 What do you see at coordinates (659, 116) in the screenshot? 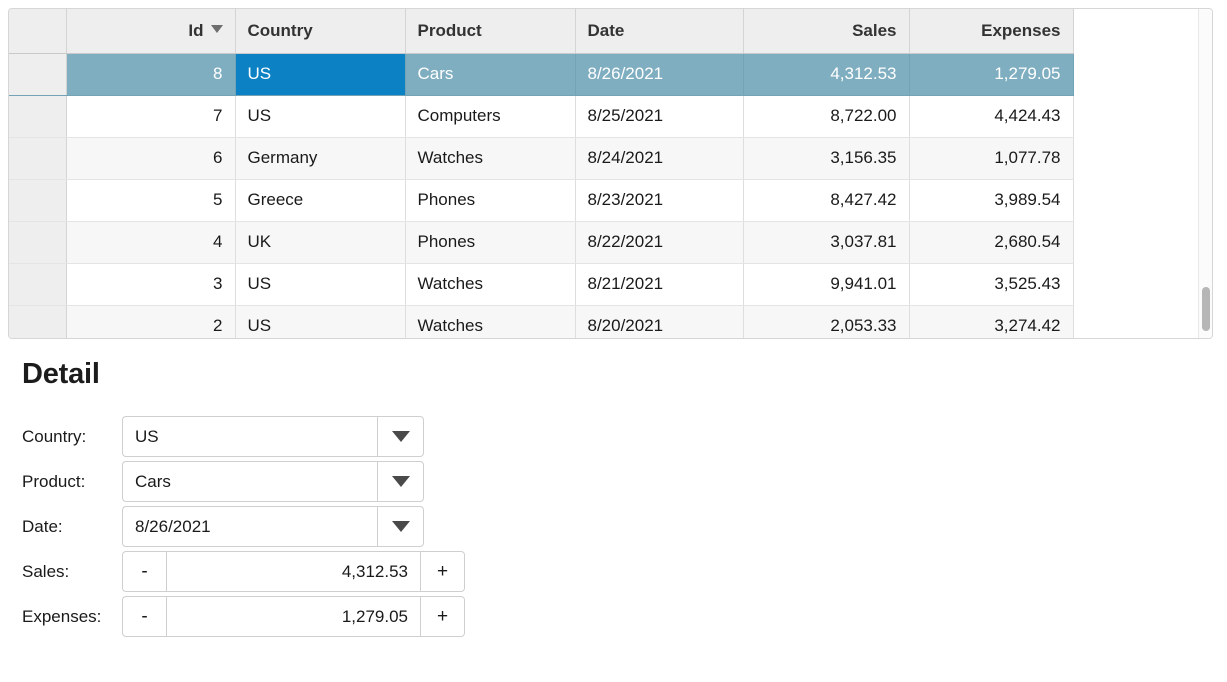
I see `cell-date: 8/25/2021` at bounding box center [659, 116].